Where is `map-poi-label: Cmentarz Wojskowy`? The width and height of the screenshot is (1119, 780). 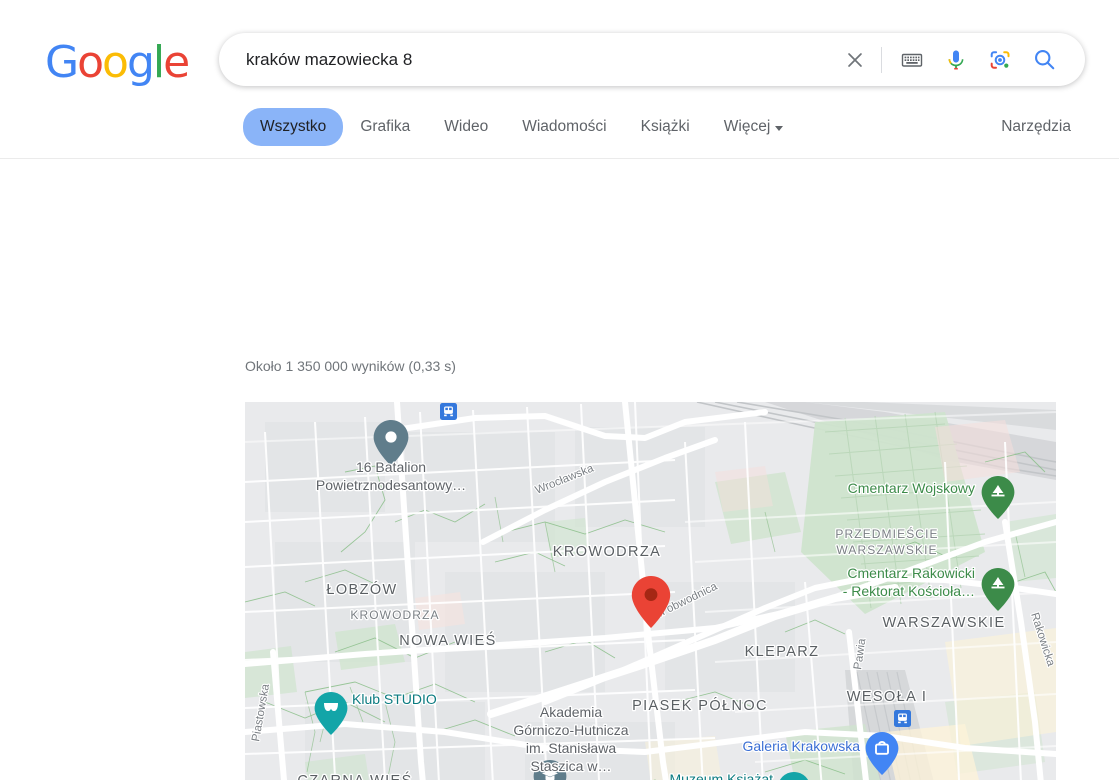
map-poi-label: Cmentarz Wojskowy is located at coordinates (911, 488).